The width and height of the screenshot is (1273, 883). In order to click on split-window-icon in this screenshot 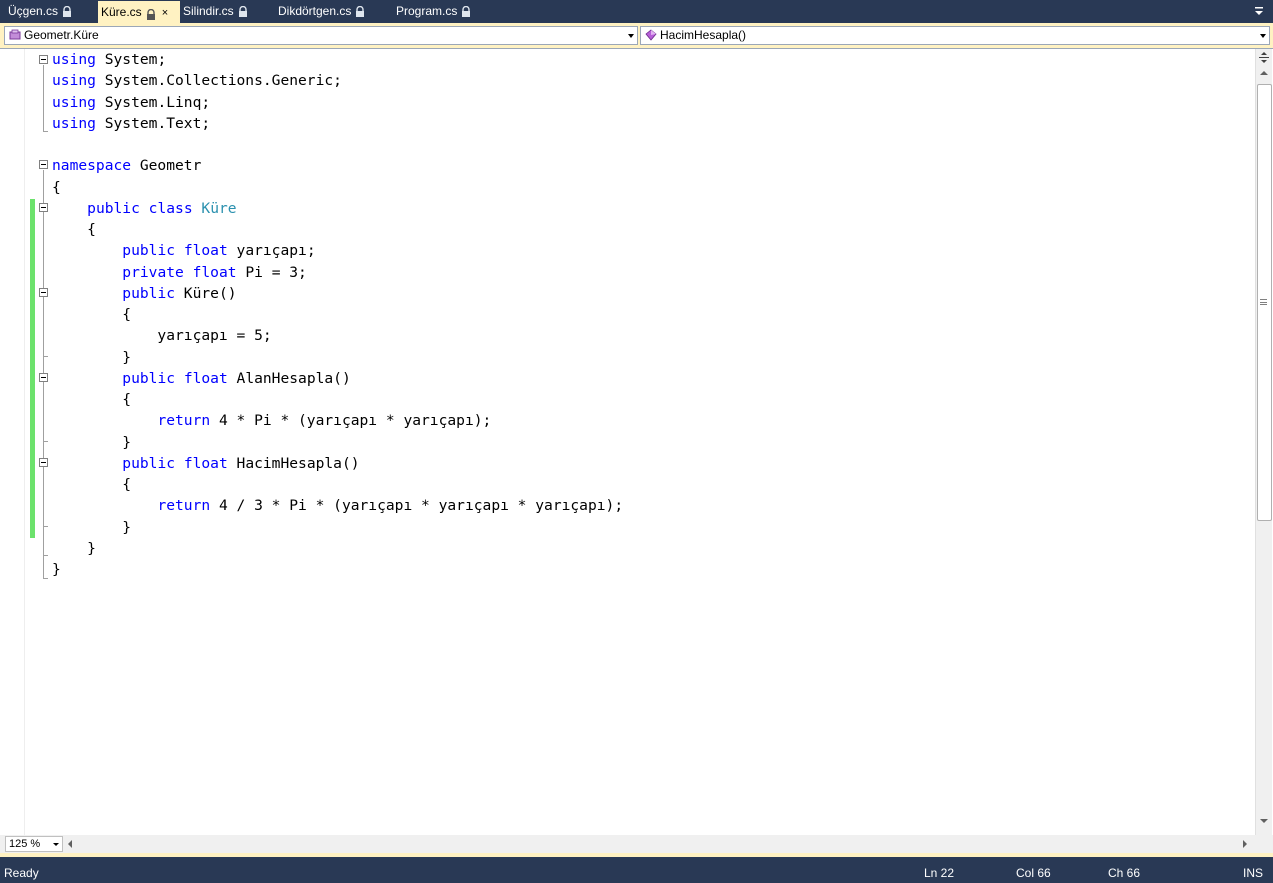, I will do `click(1264, 58)`.